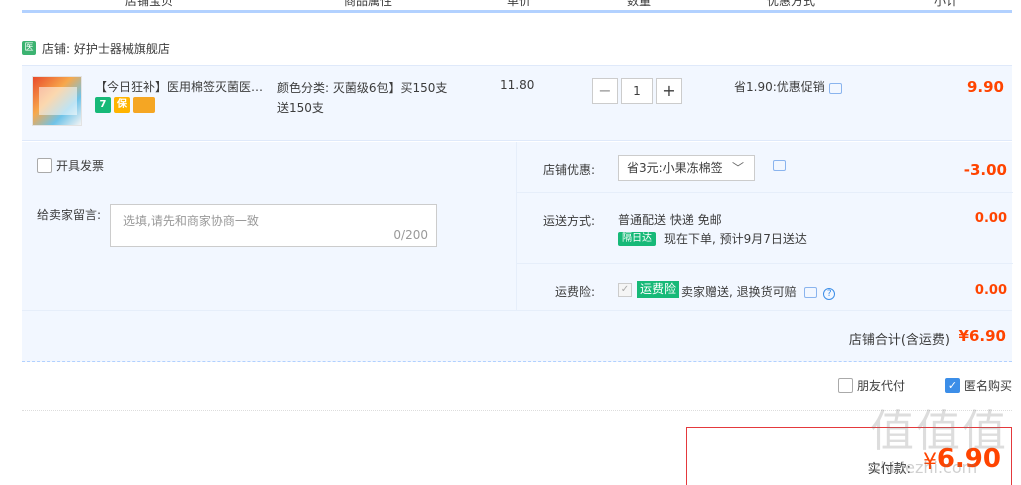  I want to click on eta-text: 现在下单, 预计9月7日送达, so click(735, 239).